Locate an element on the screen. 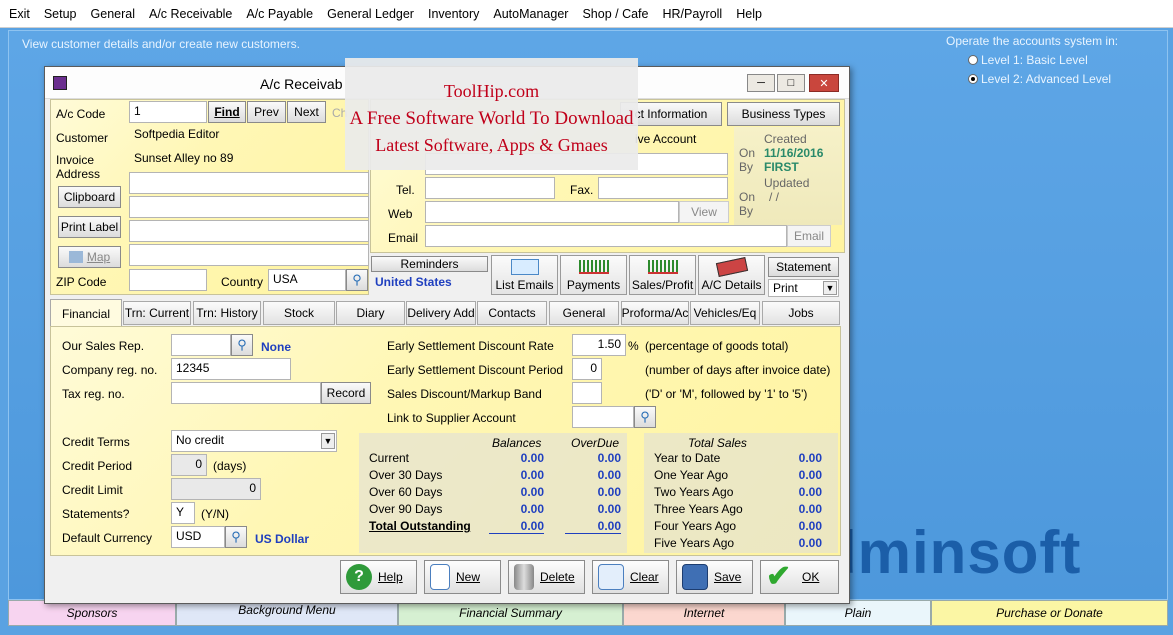 Image resolution: width=1173 pixels, height=635 pixels. band-input is located at coordinates (587, 393).